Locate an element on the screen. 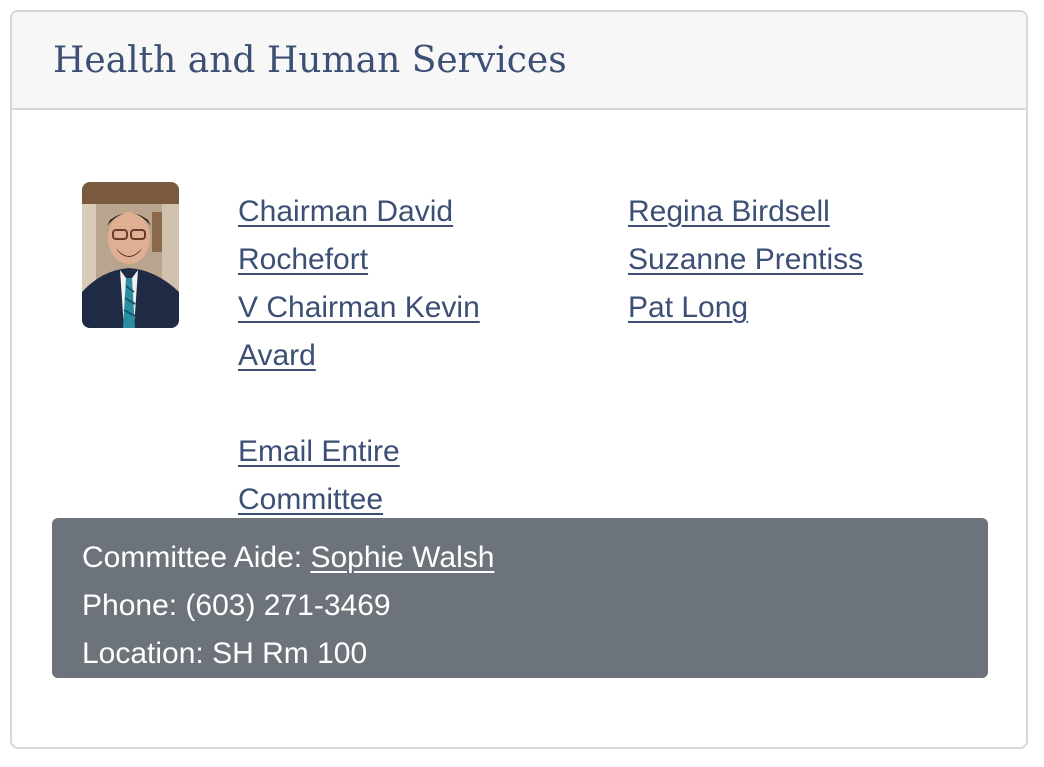  phone-label: Phone: is located at coordinates (134, 605).